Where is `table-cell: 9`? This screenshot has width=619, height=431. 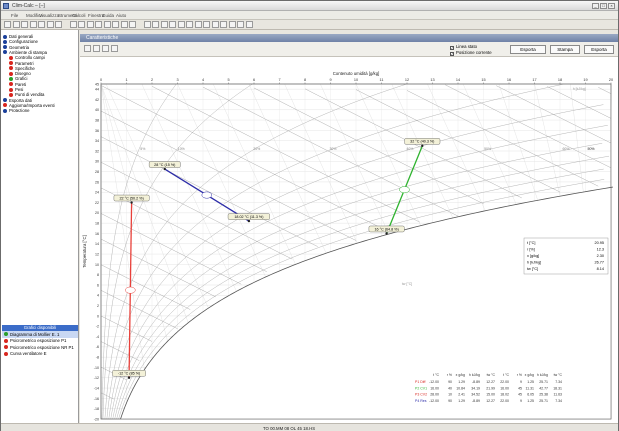
table-cell: 9 is located at coordinates (521, 382).